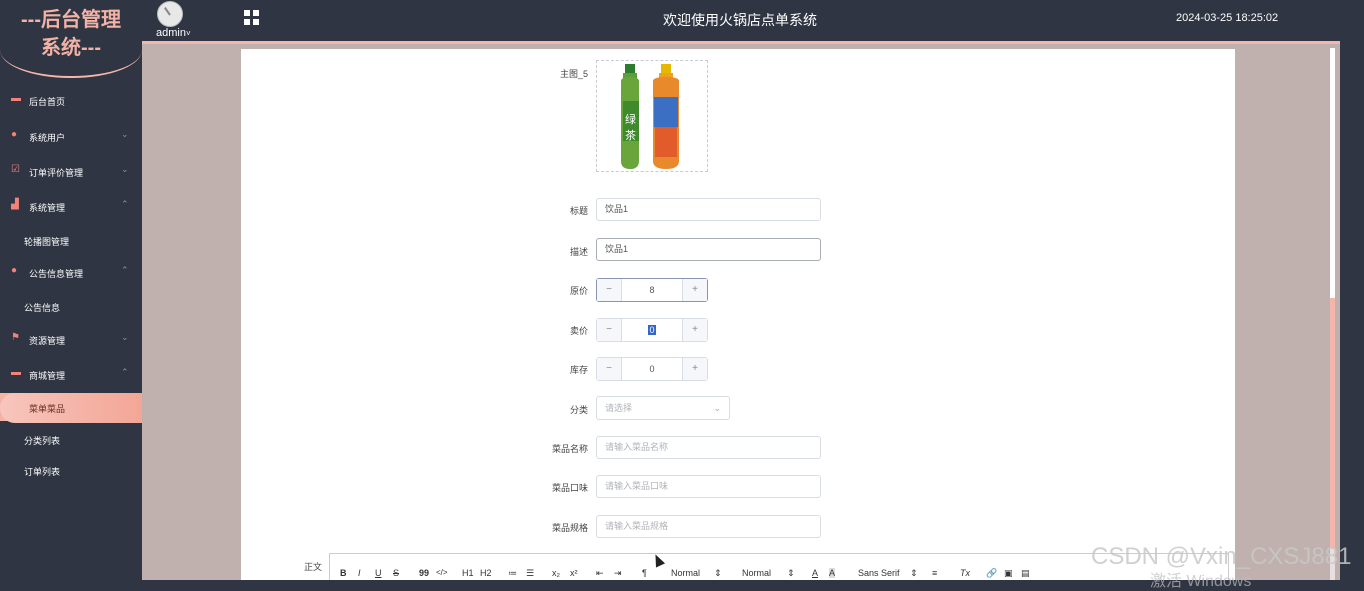 The image size is (1364, 591). Describe the element at coordinates (1352, 312) in the screenshot. I see `right-edge` at that location.